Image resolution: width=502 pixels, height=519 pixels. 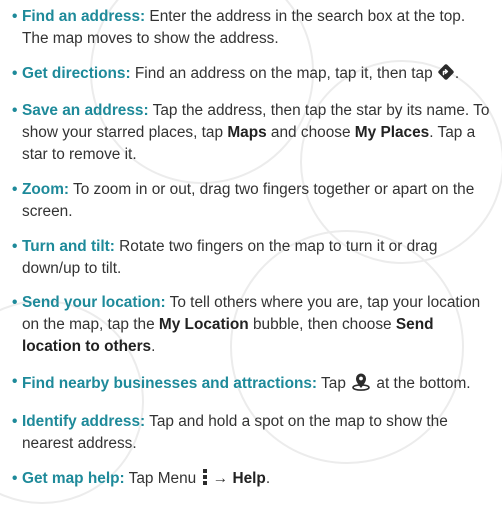 What do you see at coordinates (170, 384) in the screenshot?
I see `tip-term: Find nearby businesses and attractions:` at bounding box center [170, 384].